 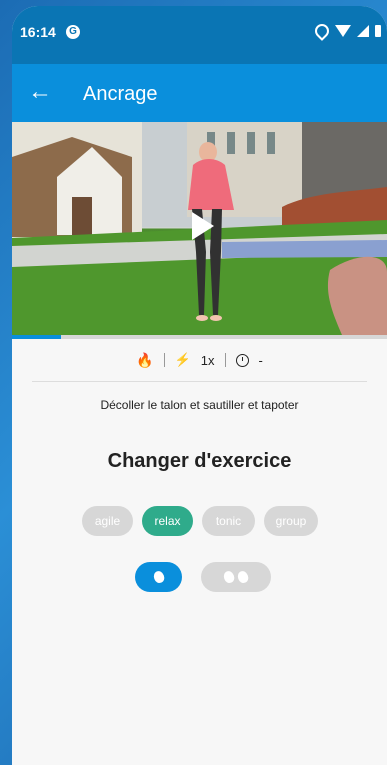 I want to click on duration-label: -, so click(x=260, y=360).